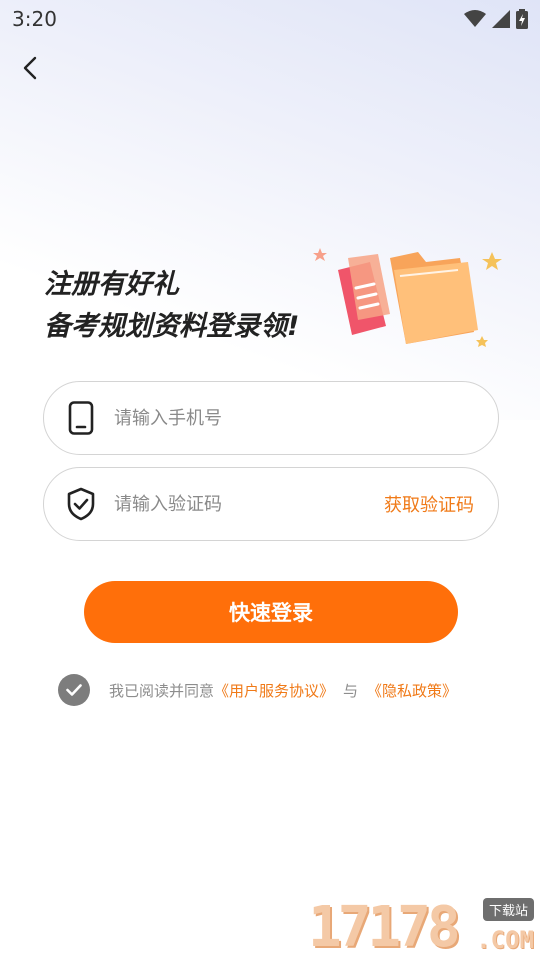  I want to click on watermark-digits: 17178, so click(384, 927).